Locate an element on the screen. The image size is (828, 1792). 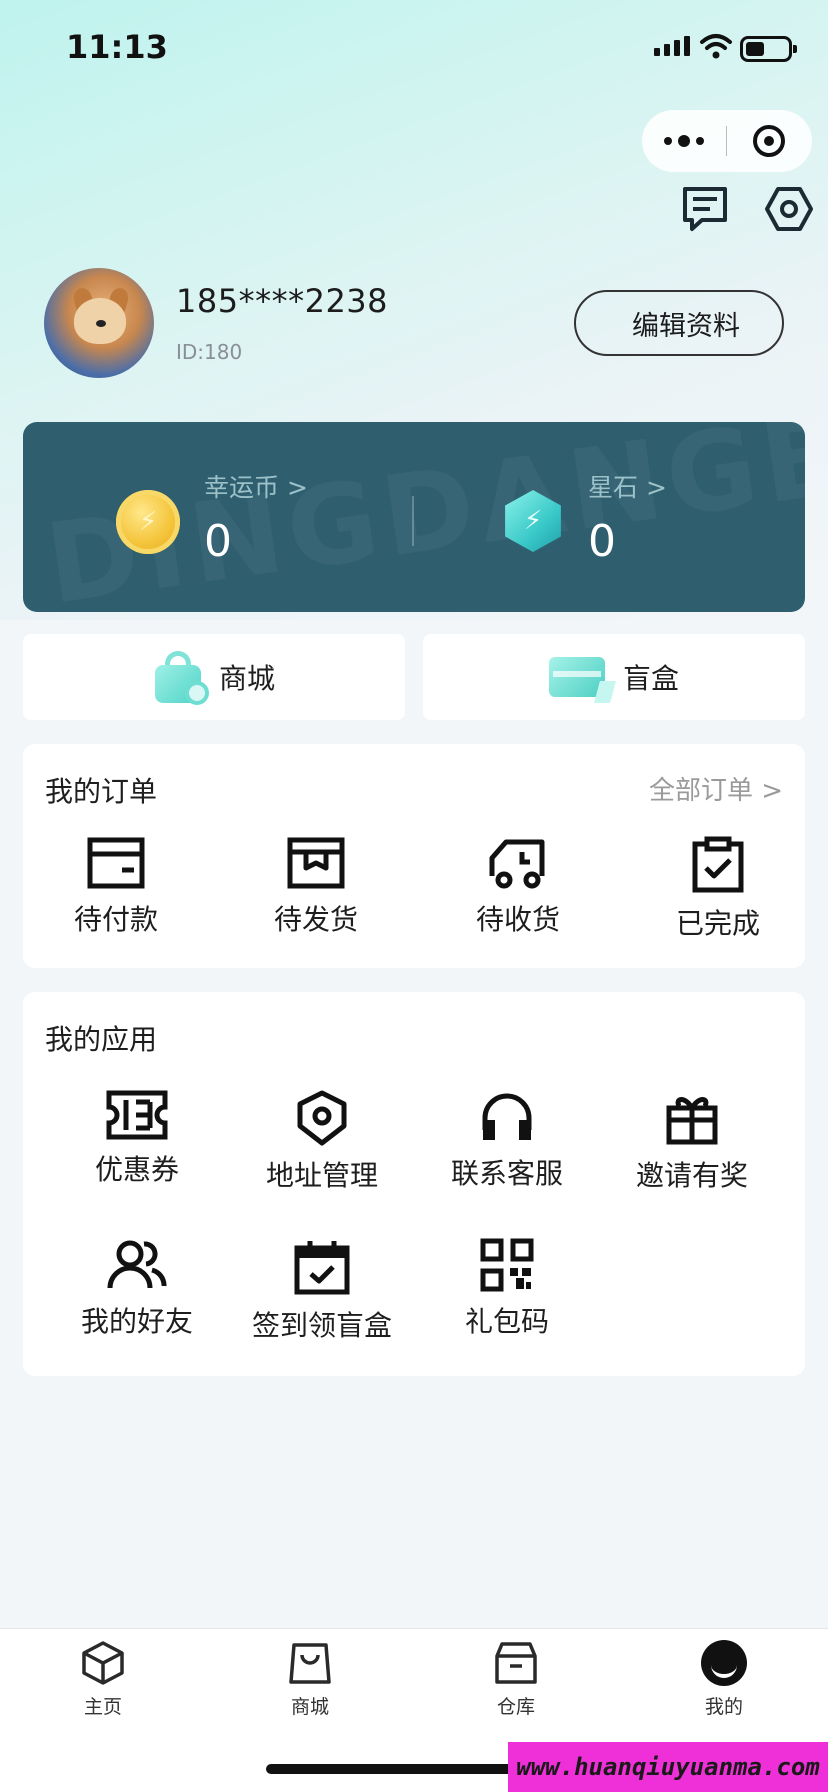
clipboard-check-icon is located at coordinates (718, 864).